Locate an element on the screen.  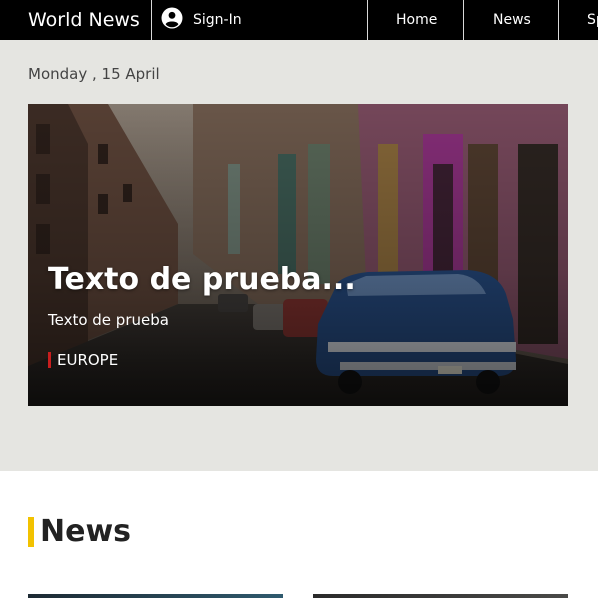
nav-item-home: Home is located at coordinates (416, 20).